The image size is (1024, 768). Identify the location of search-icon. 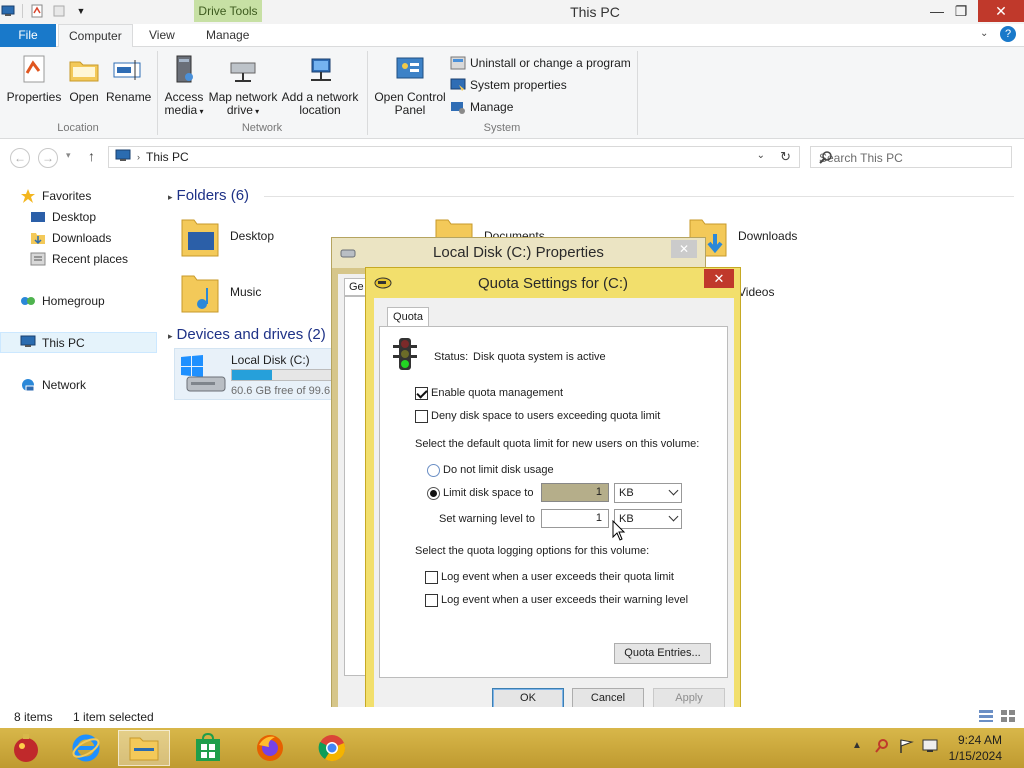
(912, 158).